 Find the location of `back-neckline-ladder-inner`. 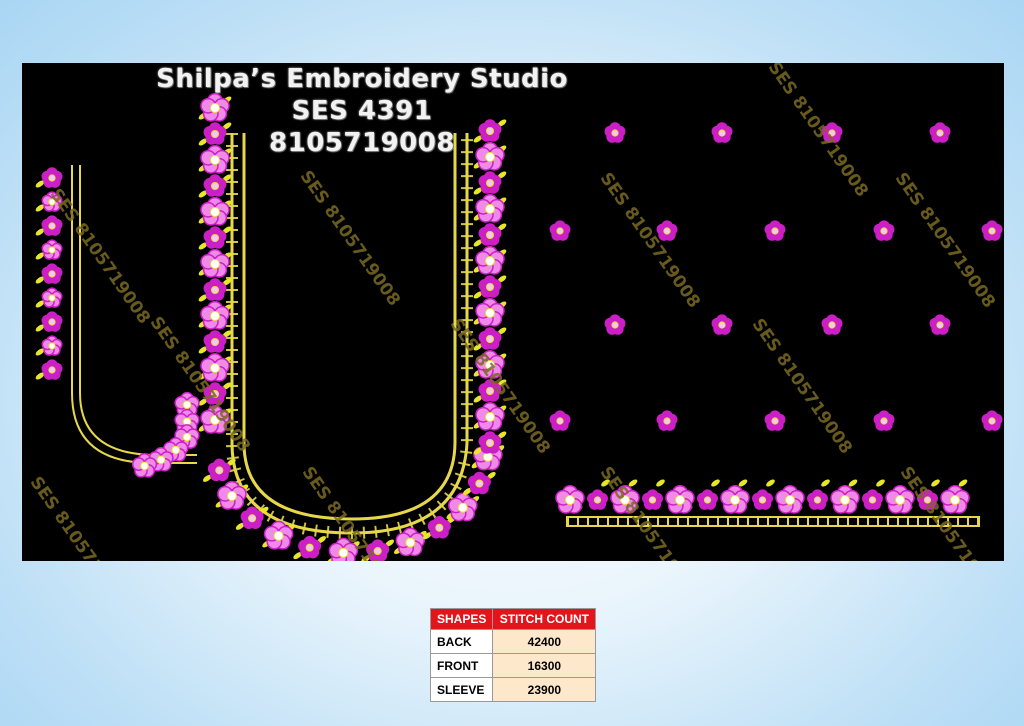

back-neckline-ladder-inner is located at coordinates (349, 327).